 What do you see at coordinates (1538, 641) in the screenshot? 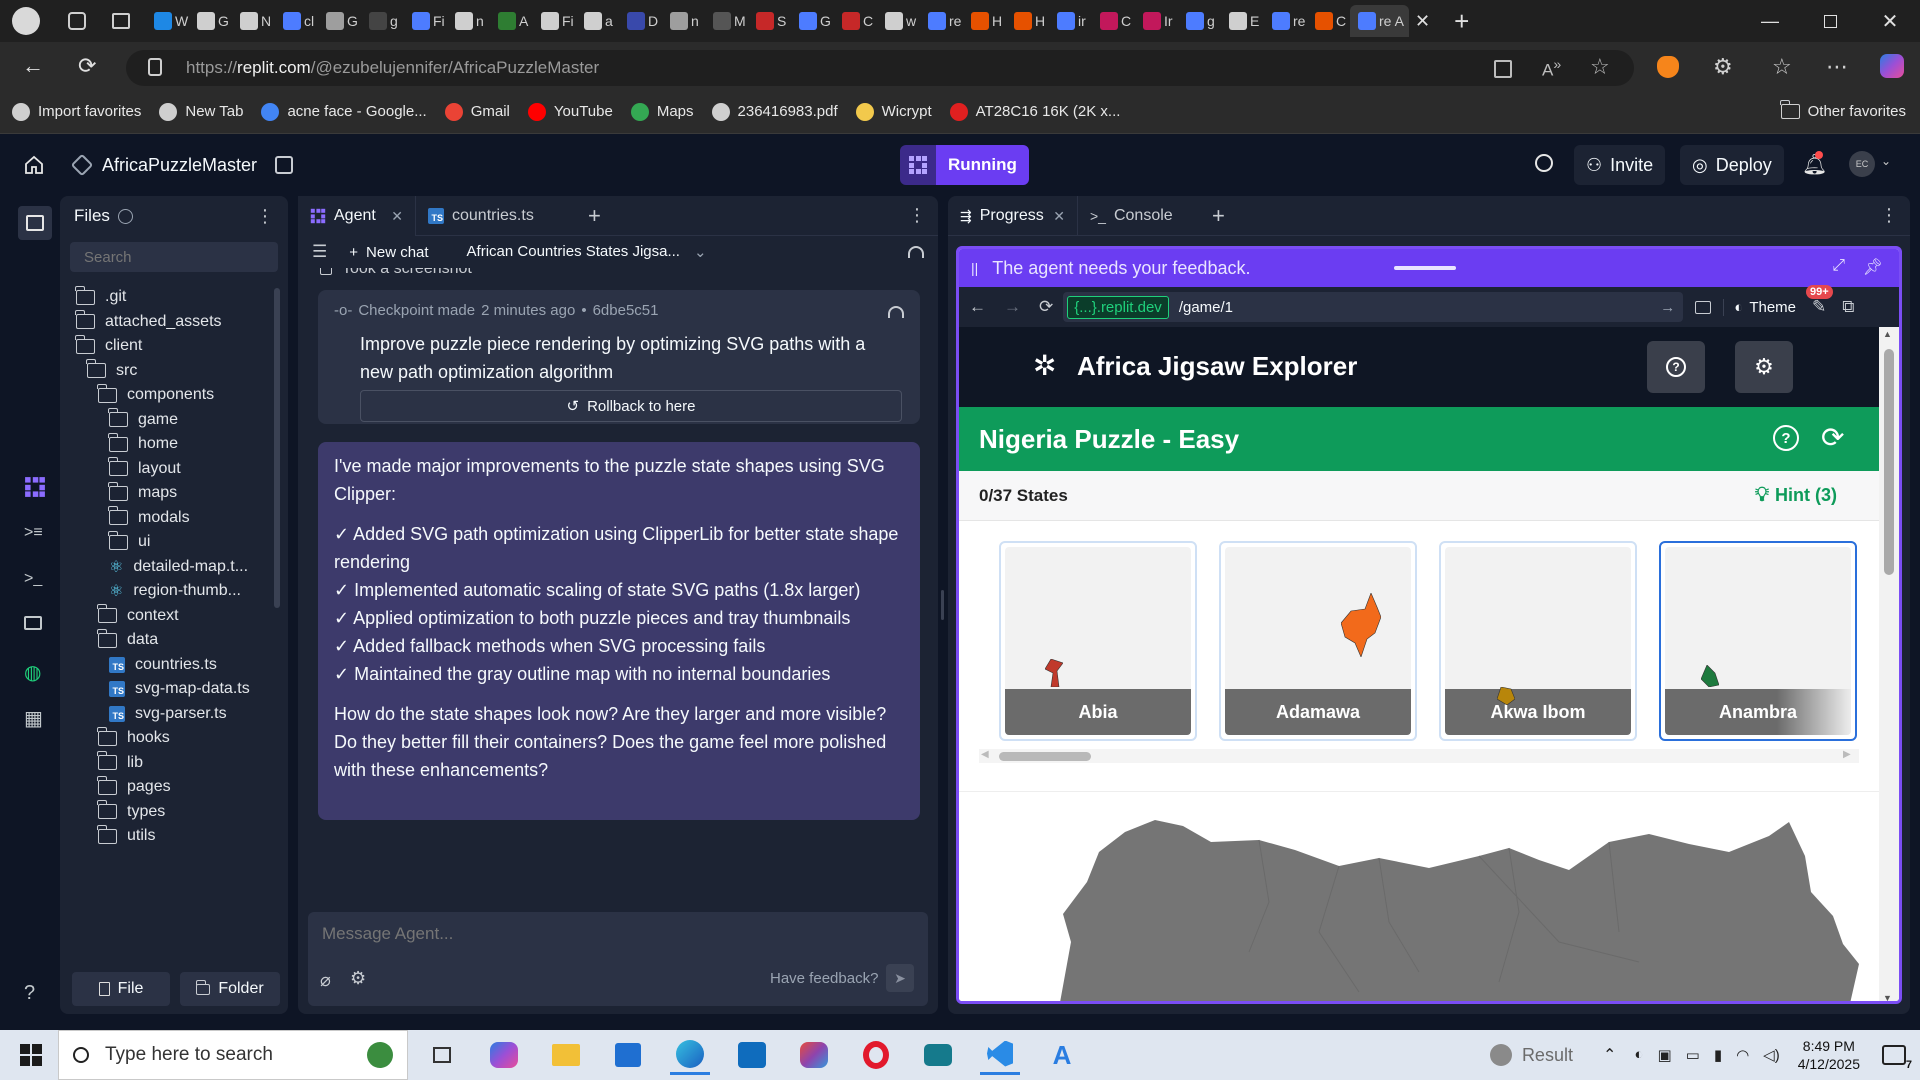
I see `puzzle-piece-card: Akwa Ibom` at bounding box center [1538, 641].